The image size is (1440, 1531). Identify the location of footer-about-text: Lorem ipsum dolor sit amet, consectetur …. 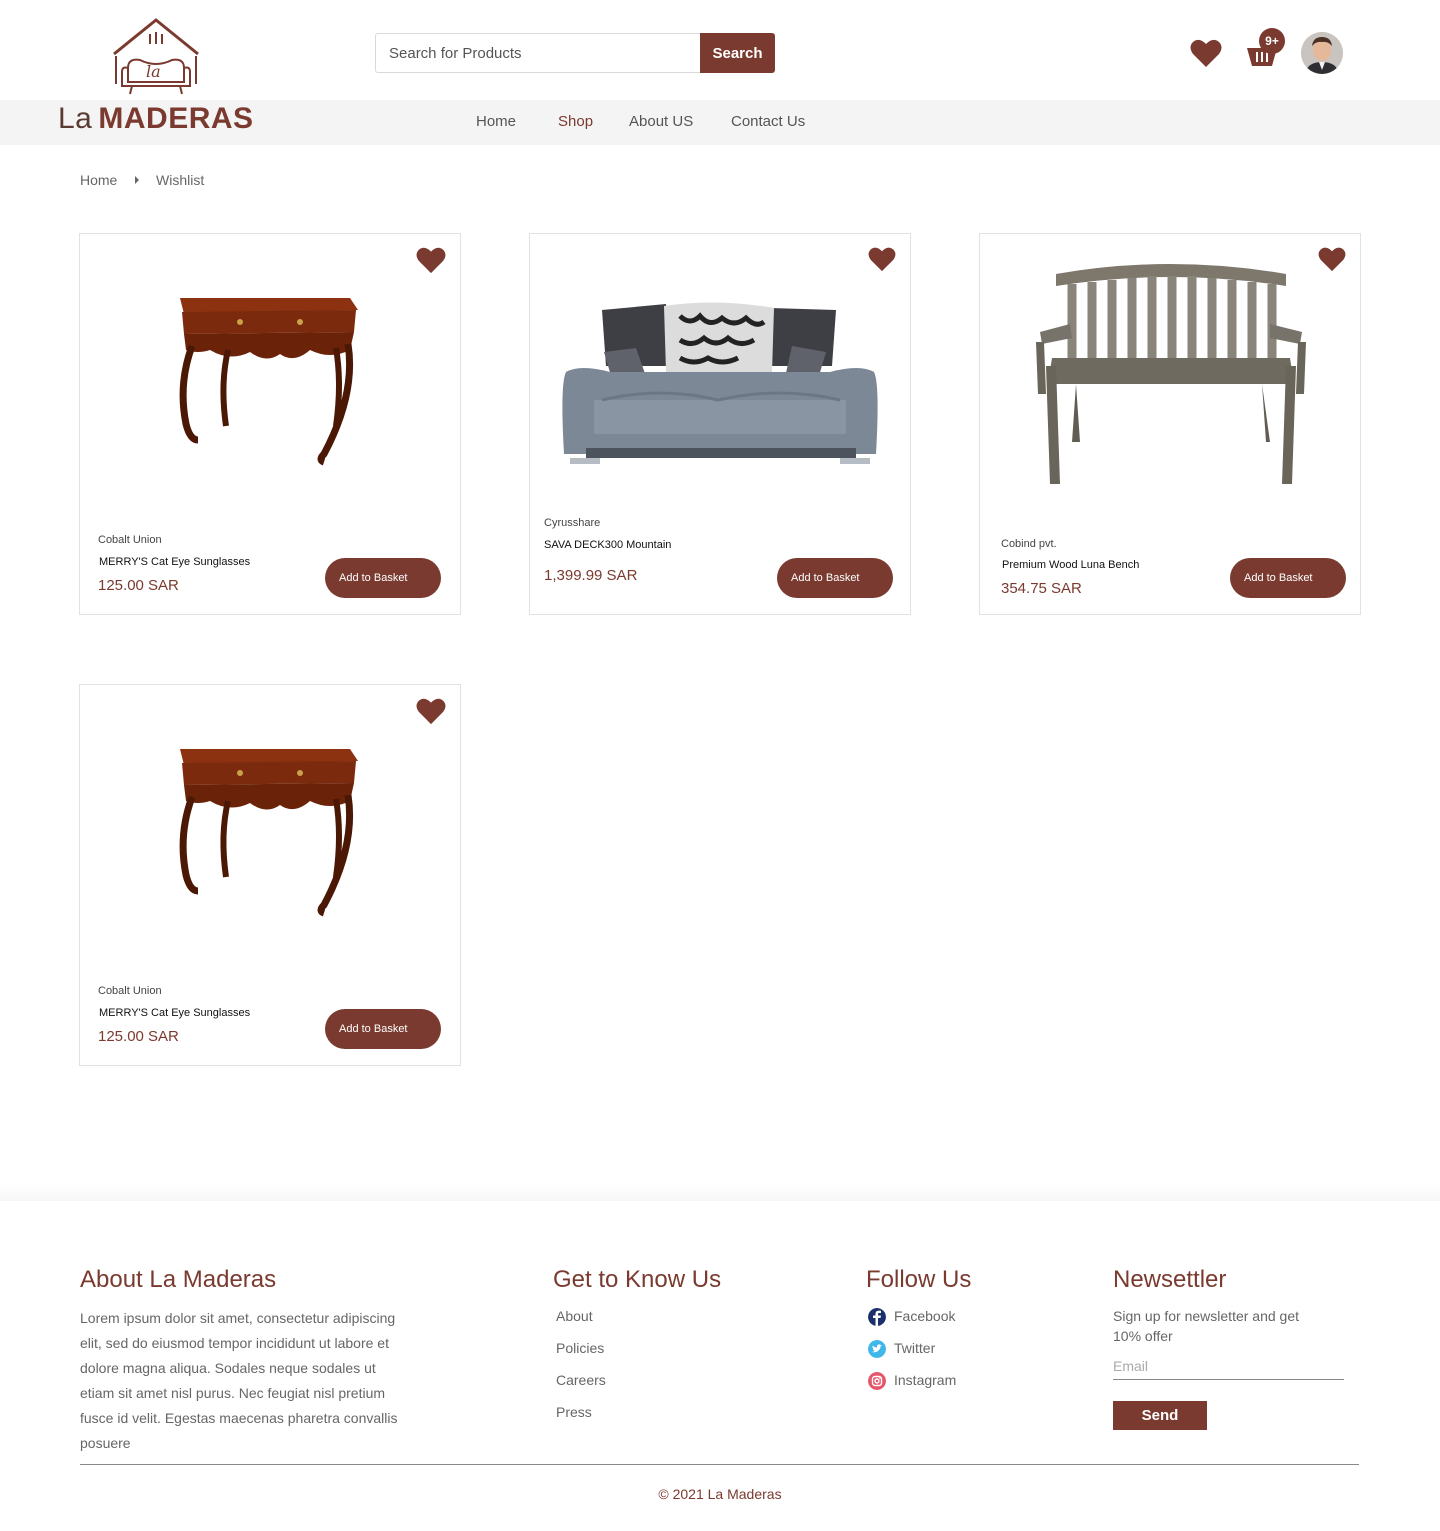
(239, 1380).